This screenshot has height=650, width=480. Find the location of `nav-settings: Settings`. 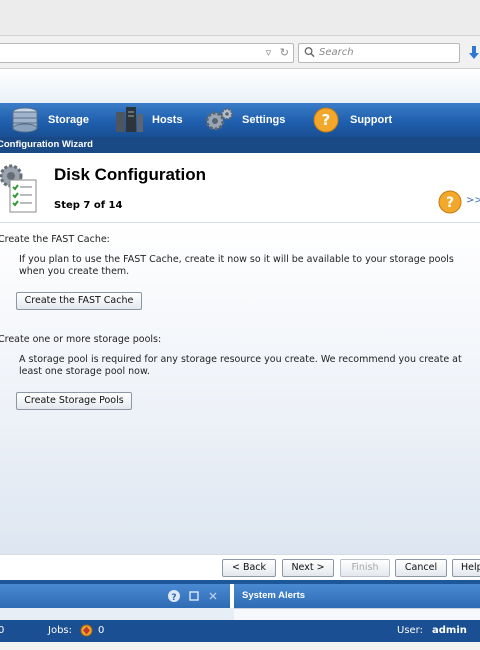

nav-settings: Settings is located at coordinates (244, 120).